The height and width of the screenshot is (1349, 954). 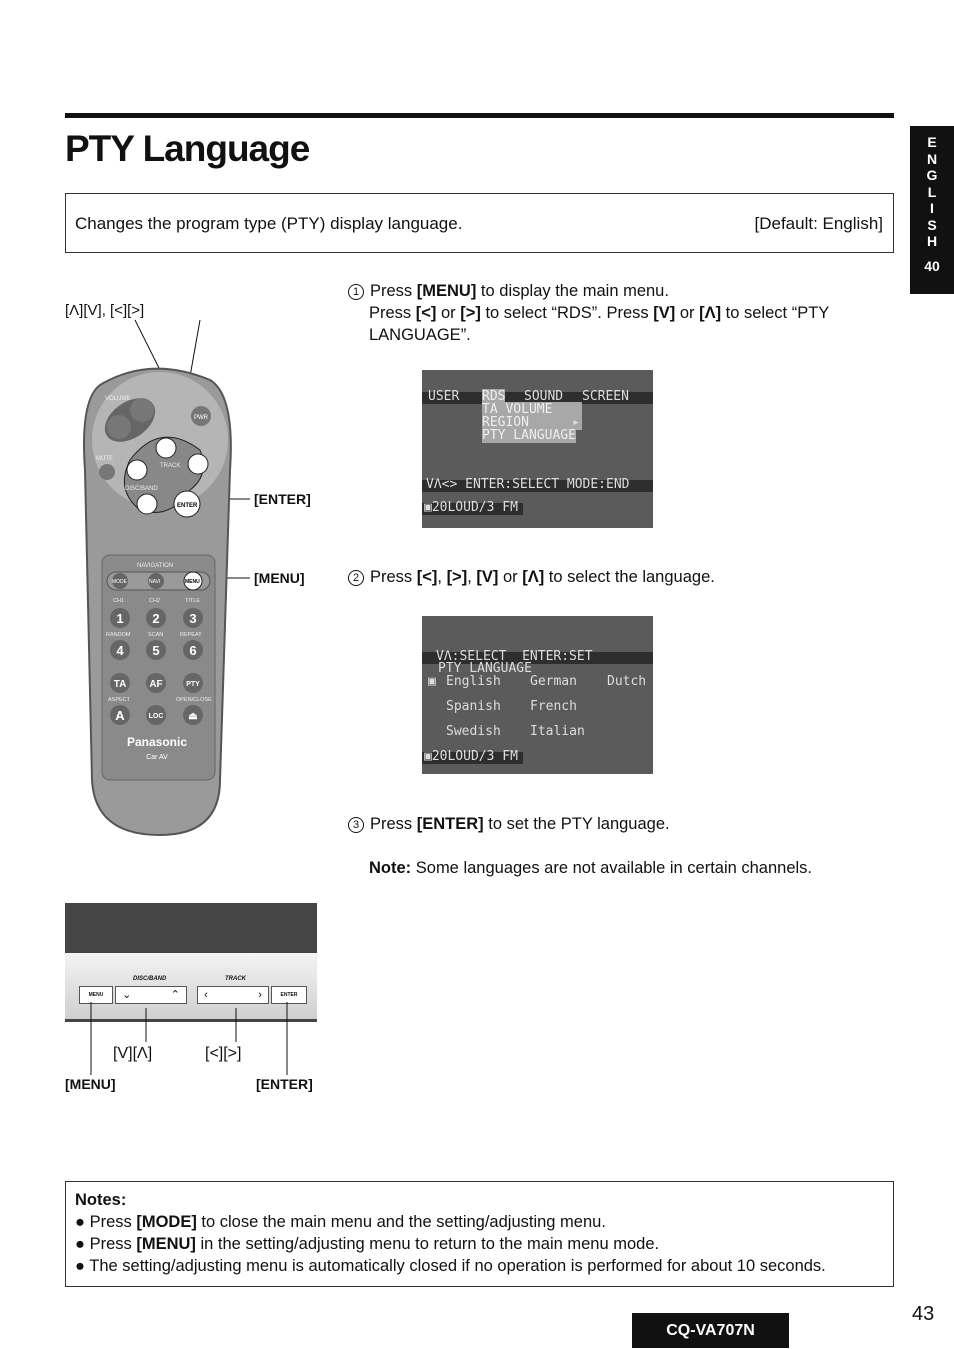 I want to click on step-number: 1, so click(x=356, y=292).